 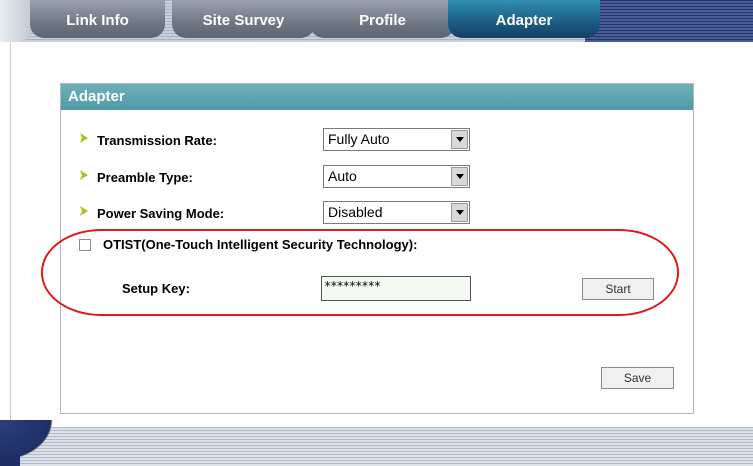 I want to click on preamble-type-value: Auto, so click(x=342, y=176).